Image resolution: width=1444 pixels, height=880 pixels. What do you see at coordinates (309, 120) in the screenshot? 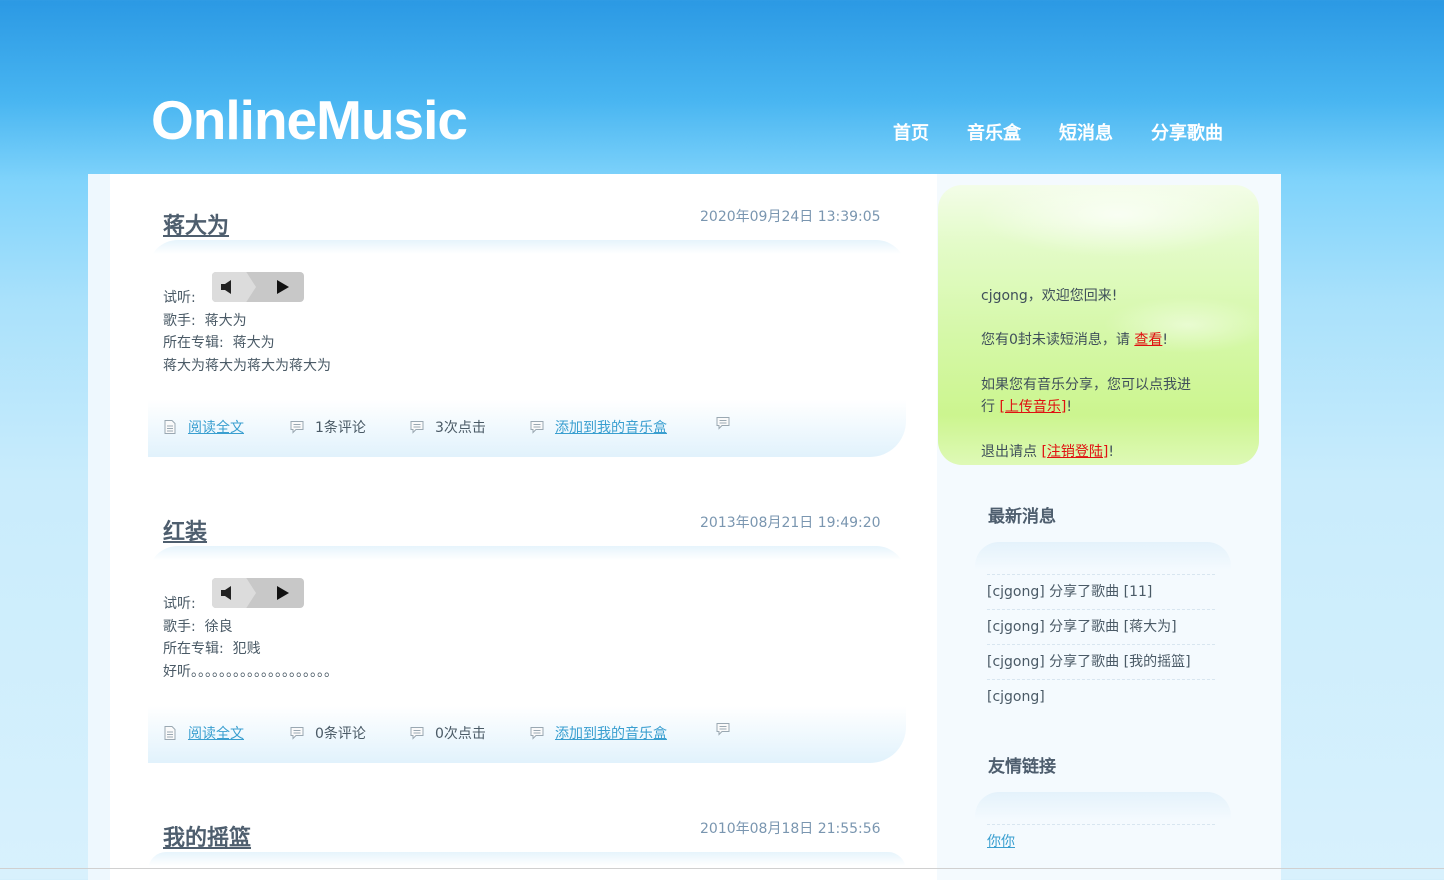
I see `site-logo: OnlineMusic` at bounding box center [309, 120].